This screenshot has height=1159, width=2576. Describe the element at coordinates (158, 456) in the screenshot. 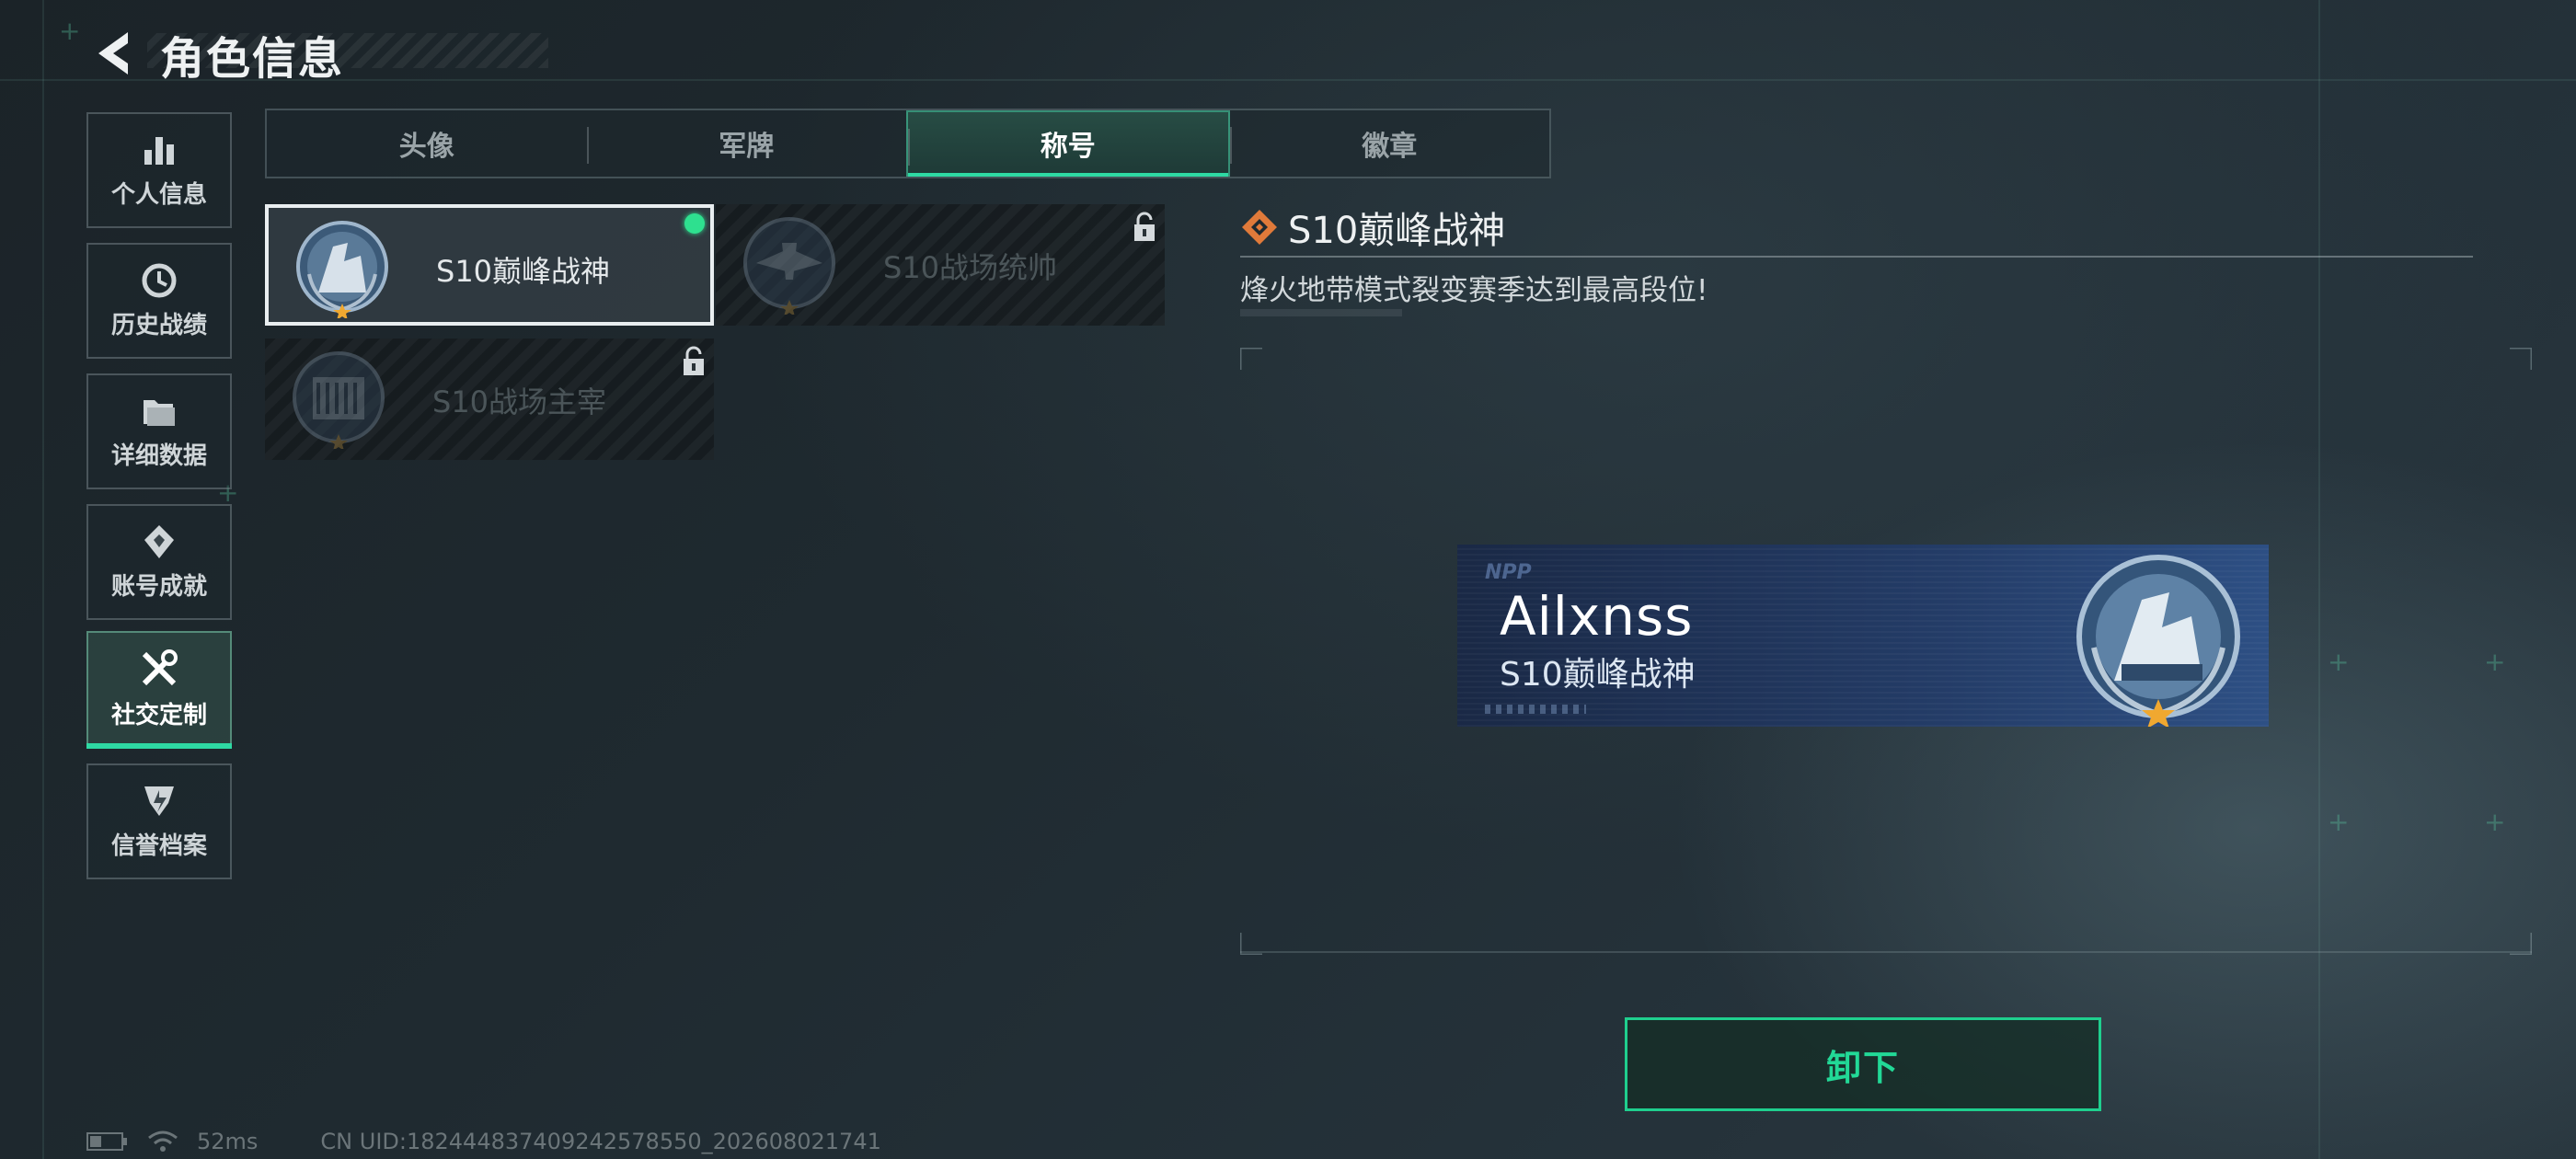

I see `sidebar-item-label: 详细数据` at that location.